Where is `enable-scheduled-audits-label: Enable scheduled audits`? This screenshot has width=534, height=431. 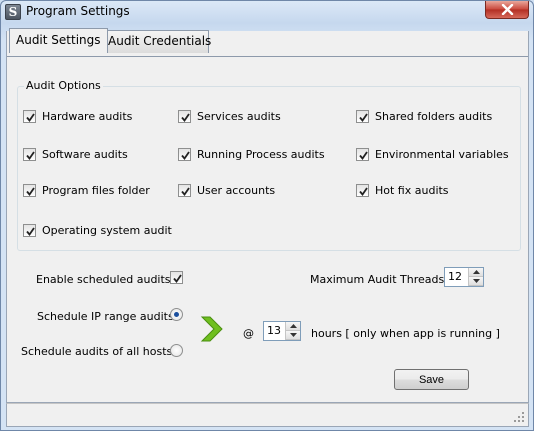
enable-scheduled-audits-label: Enable scheduled audits is located at coordinates (103, 279).